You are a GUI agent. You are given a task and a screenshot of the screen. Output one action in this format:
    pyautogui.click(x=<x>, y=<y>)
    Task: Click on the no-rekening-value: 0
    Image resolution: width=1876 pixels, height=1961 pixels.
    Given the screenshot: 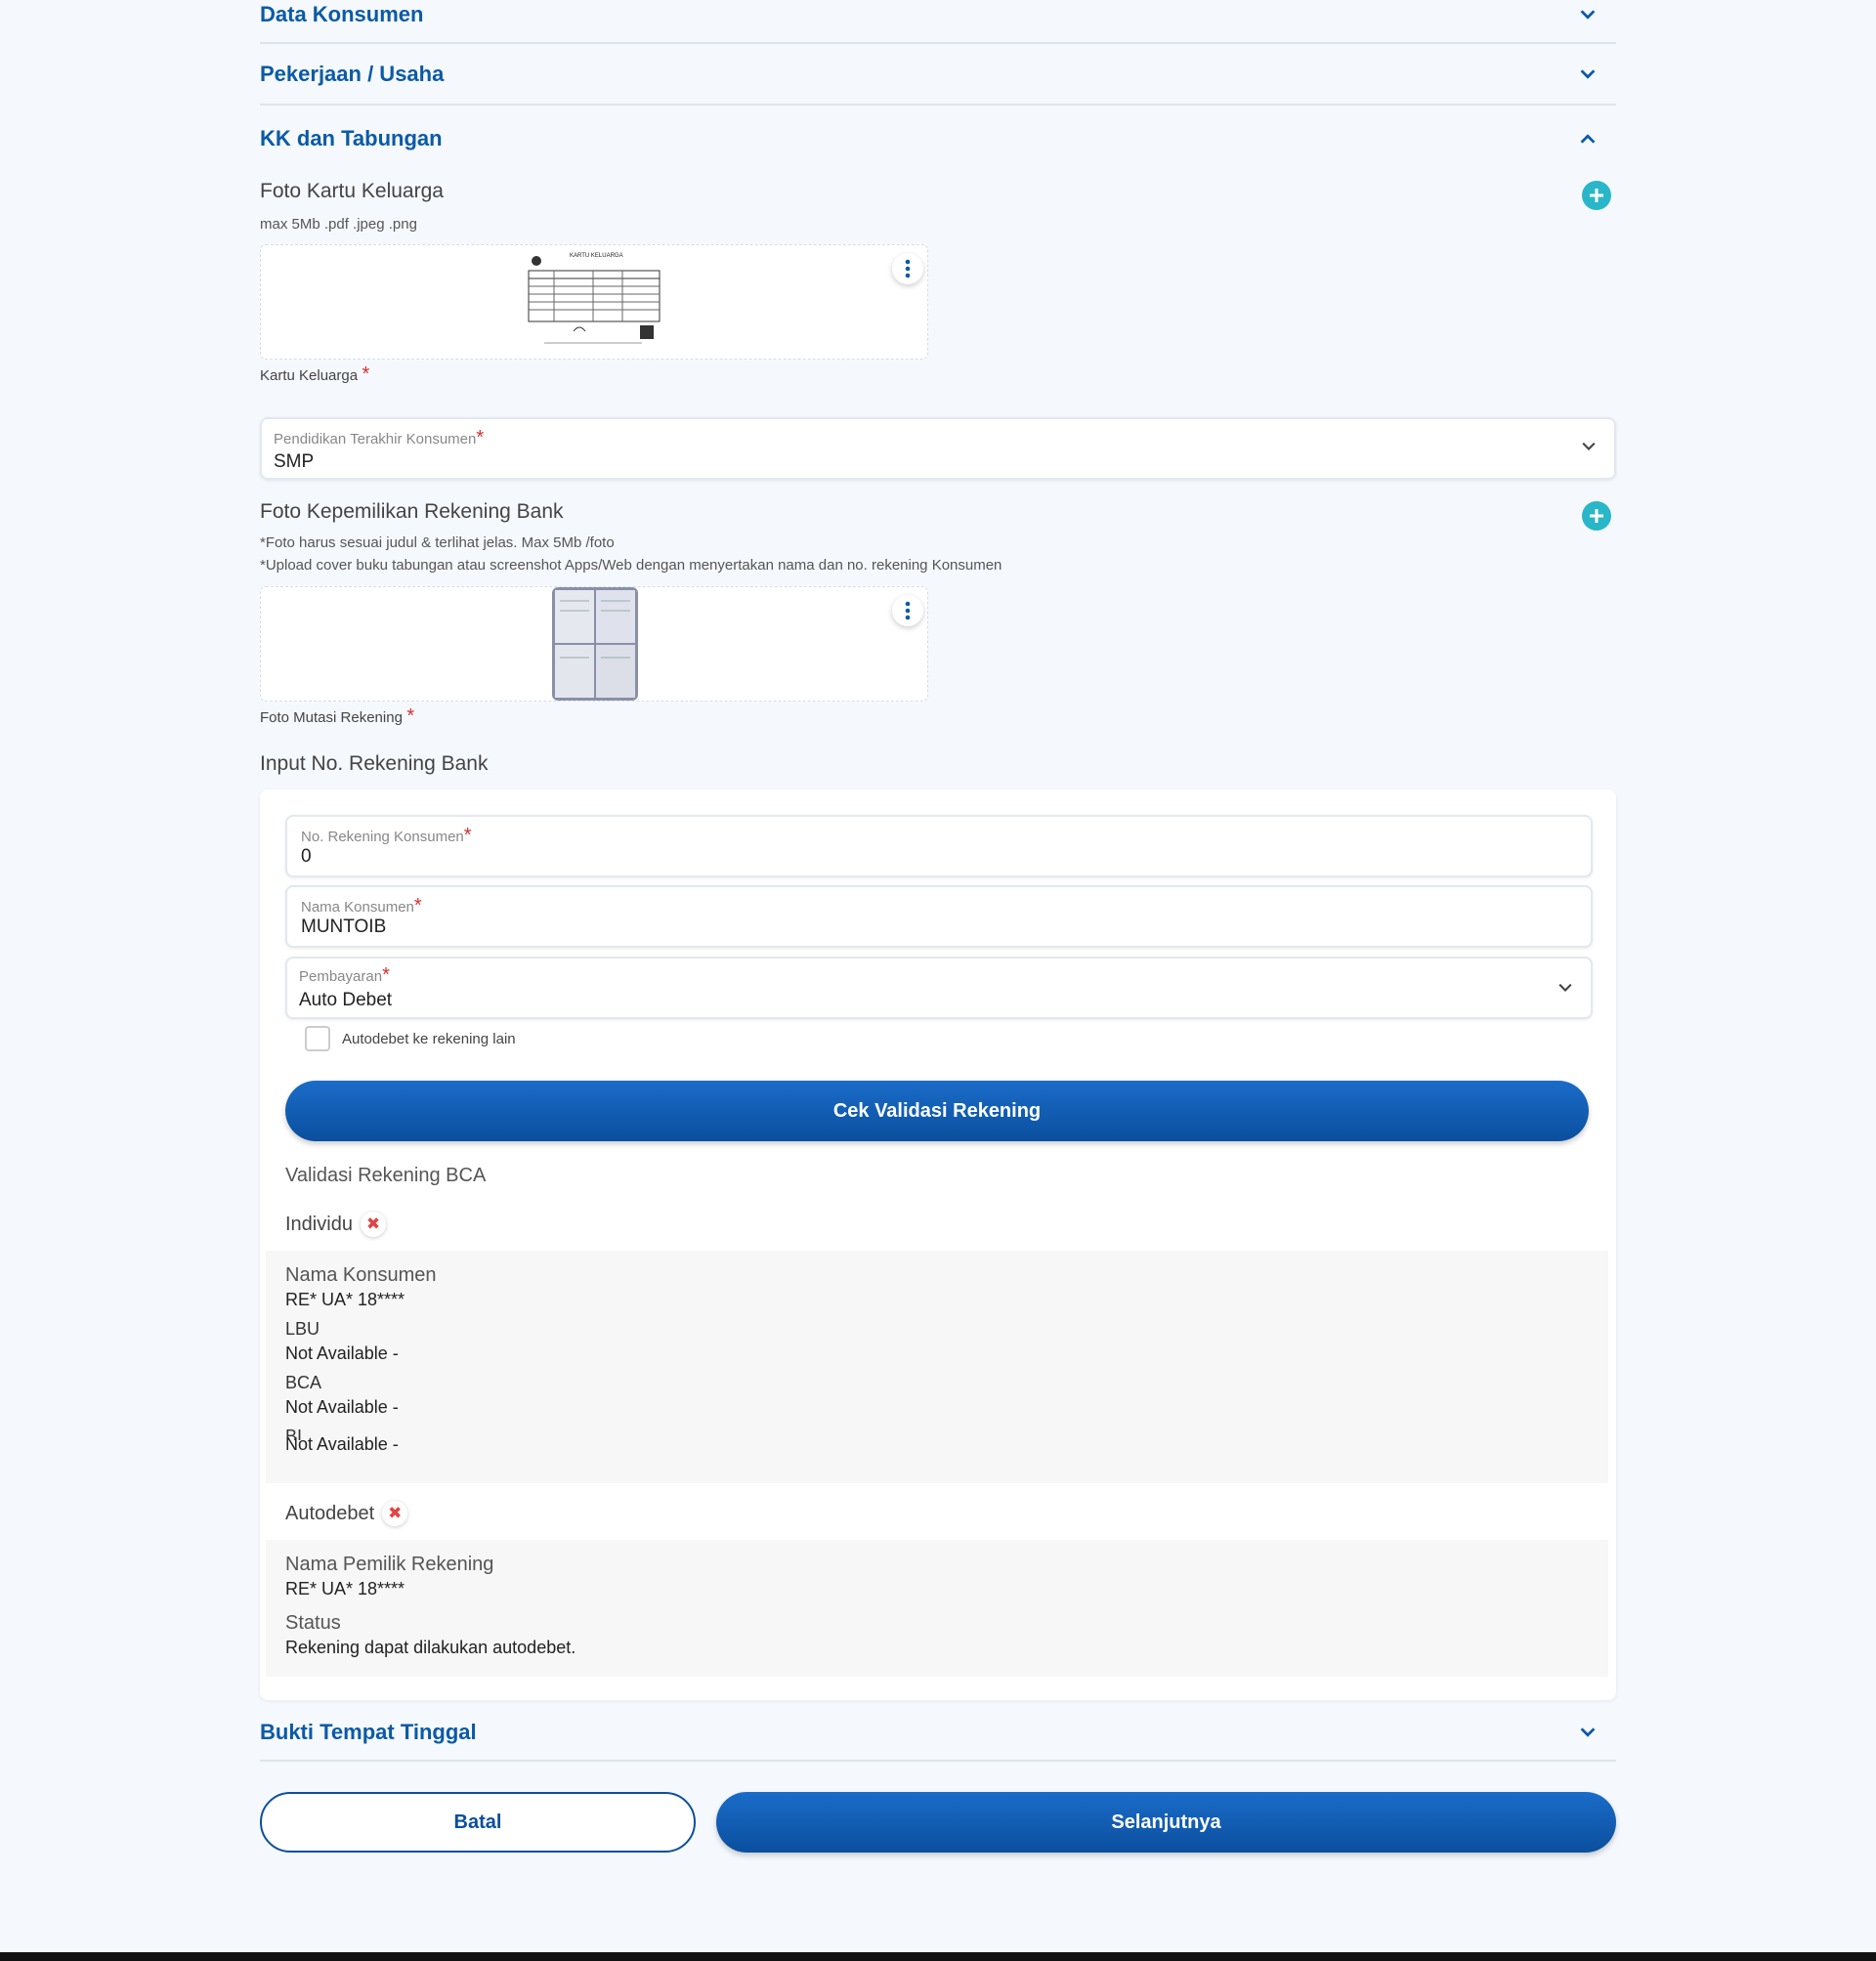 What is the action you would take?
    pyautogui.click(x=306, y=857)
    